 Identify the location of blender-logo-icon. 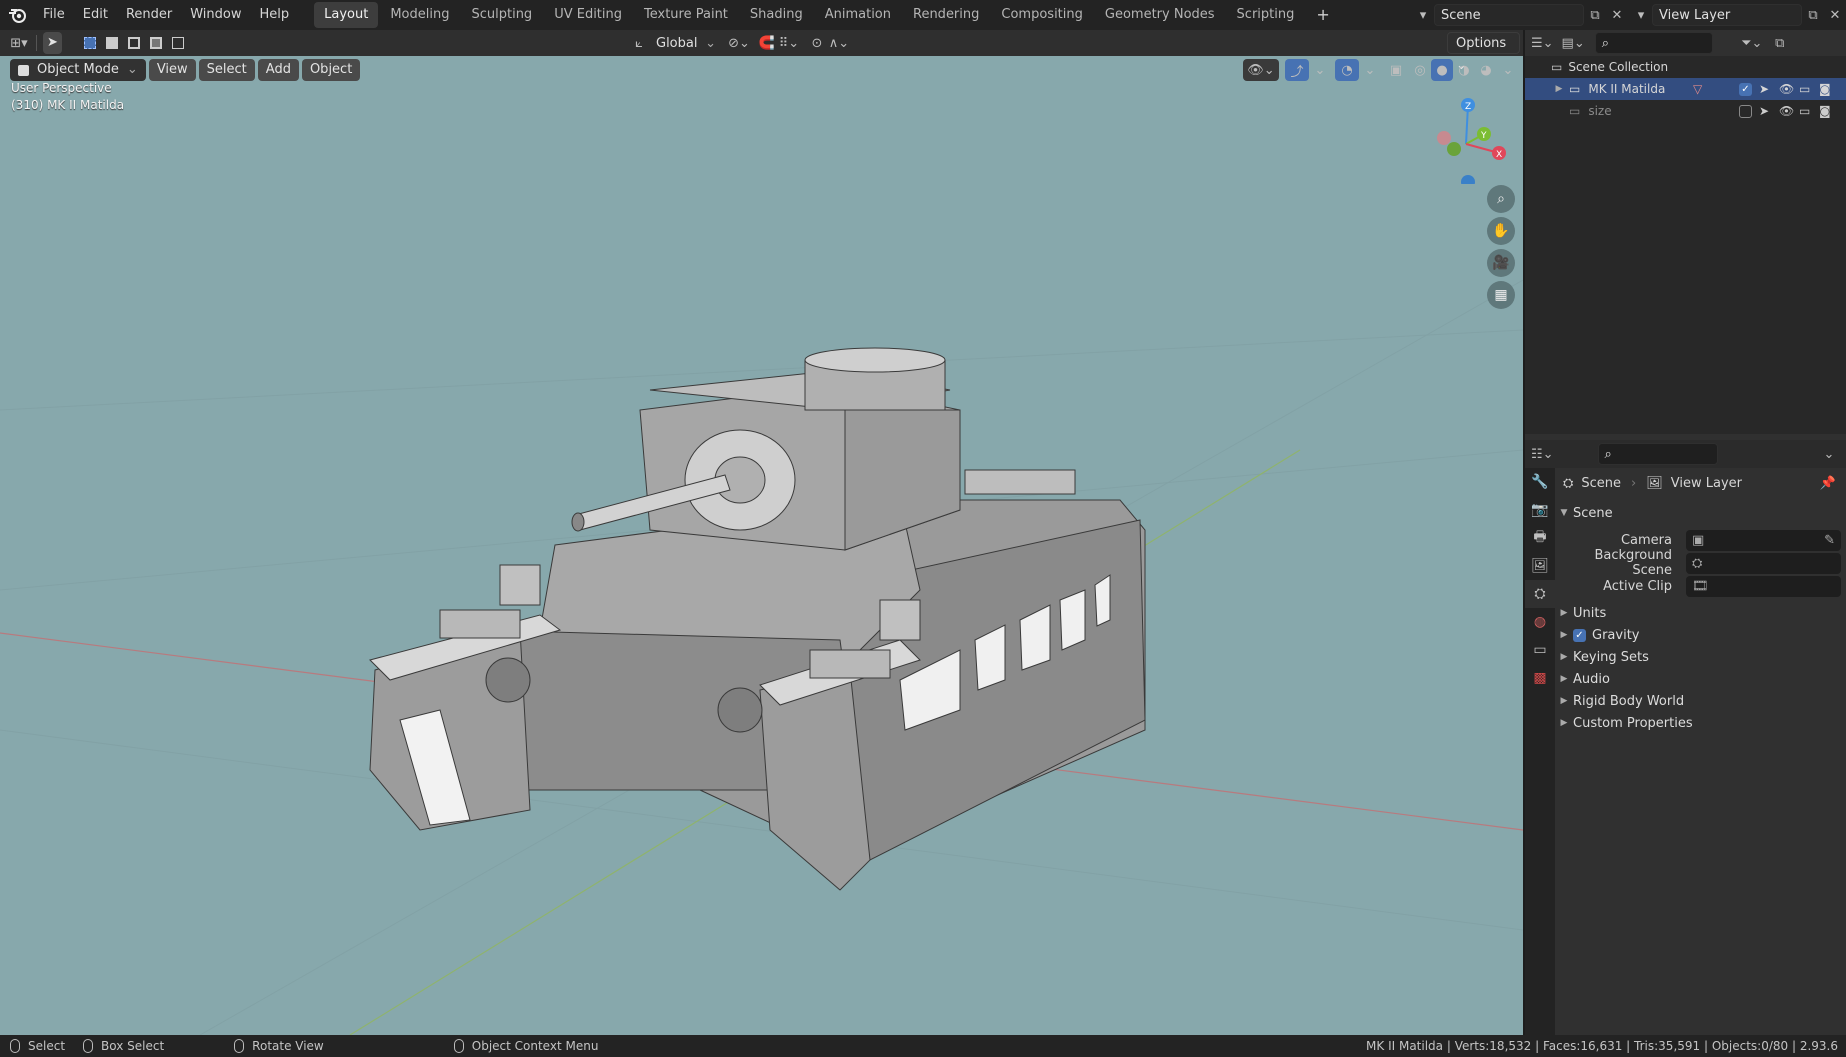
(17, 15).